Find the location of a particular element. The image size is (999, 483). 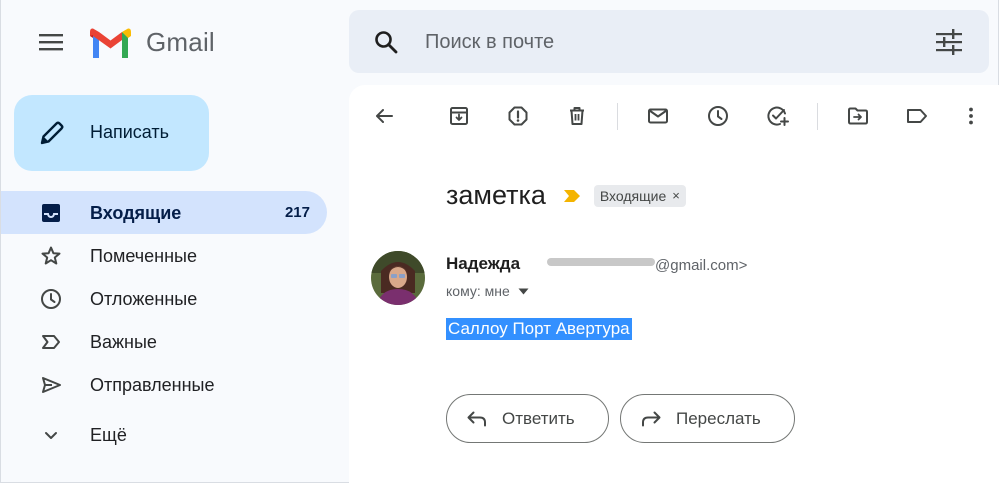

hamburger-icon is located at coordinates (51, 42).